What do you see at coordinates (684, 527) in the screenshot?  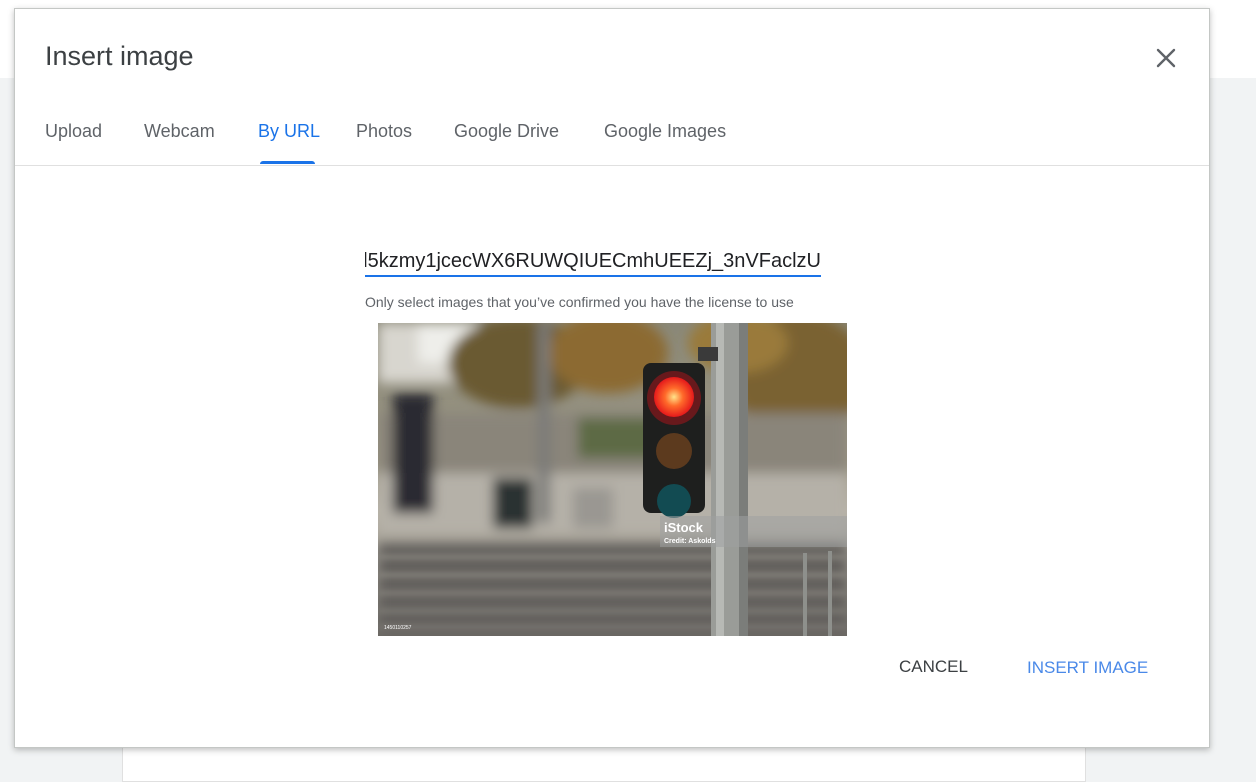 I see `watermark-brand: iStock` at bounding box center [684, 527].